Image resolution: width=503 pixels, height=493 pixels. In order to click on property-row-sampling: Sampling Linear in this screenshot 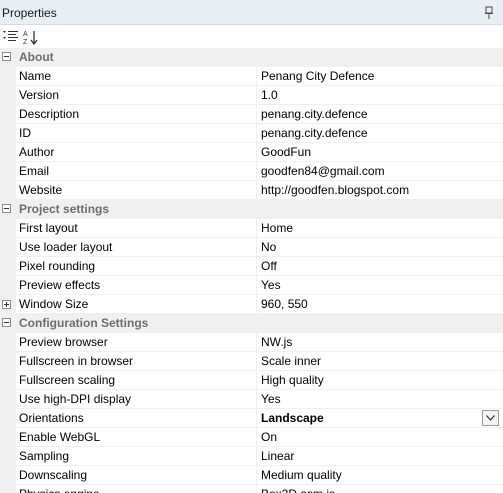, I will do `click(251, 456)`.